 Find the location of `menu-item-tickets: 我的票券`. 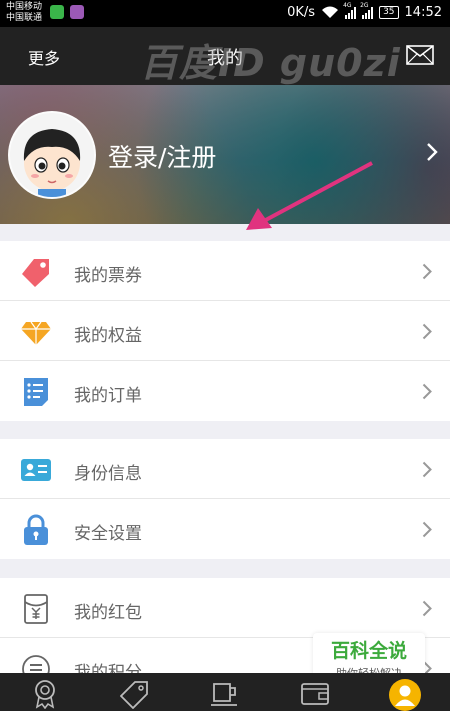

menu-item-tickets: 我的票券 is located at coordinates (225, 271).